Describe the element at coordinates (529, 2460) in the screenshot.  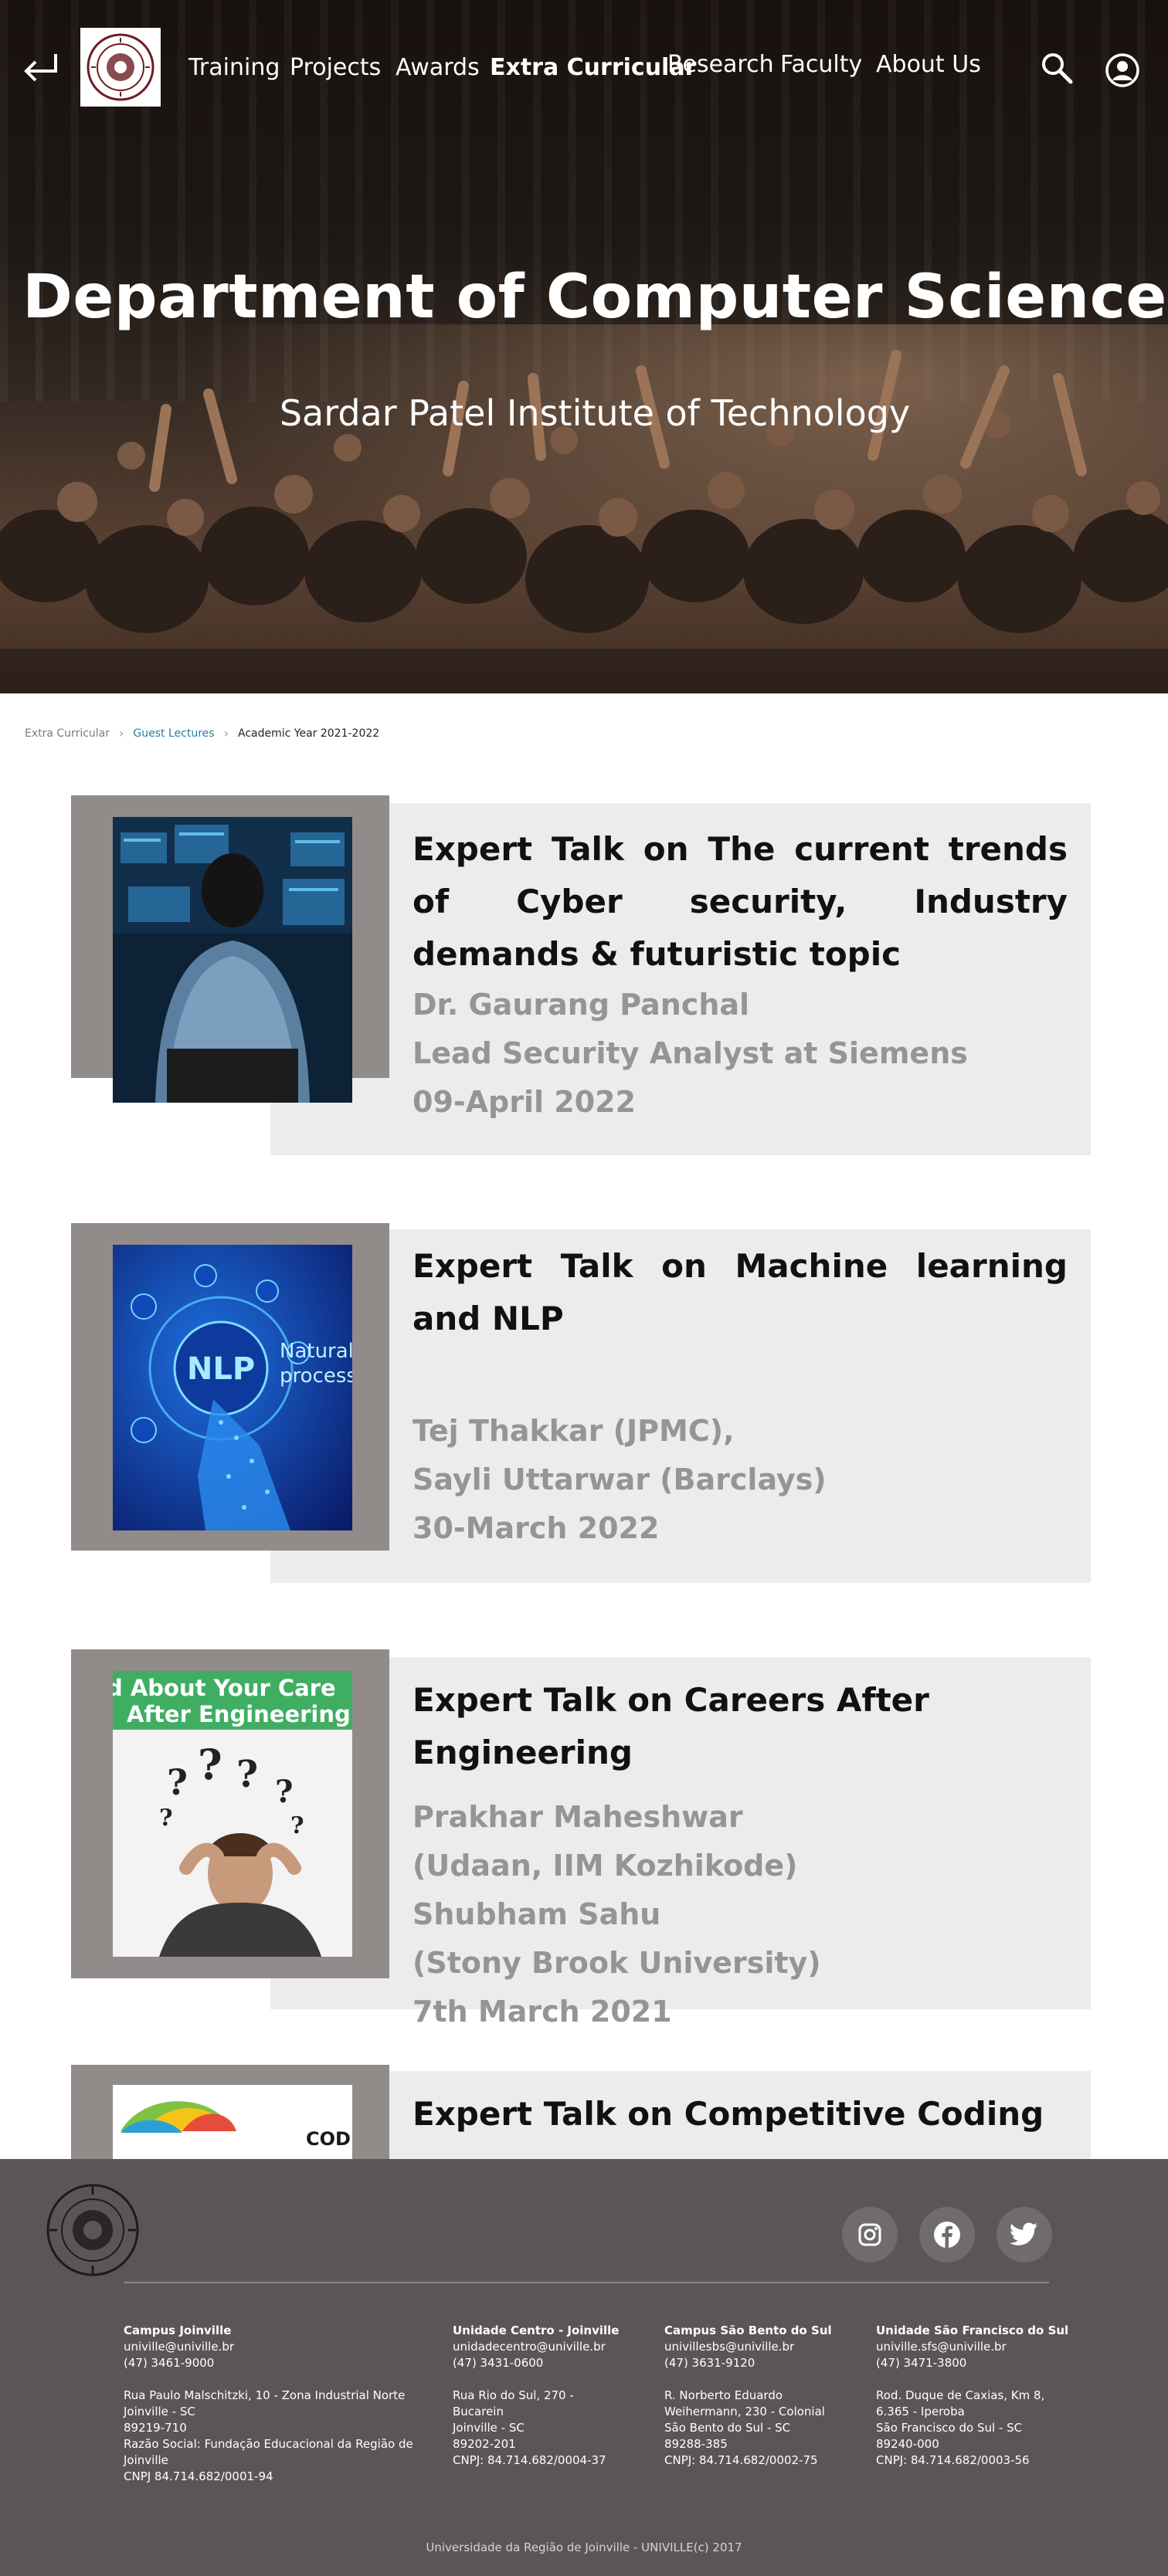
I see `address-line: CNPJ: 84.714.682/0004-37` at that location.